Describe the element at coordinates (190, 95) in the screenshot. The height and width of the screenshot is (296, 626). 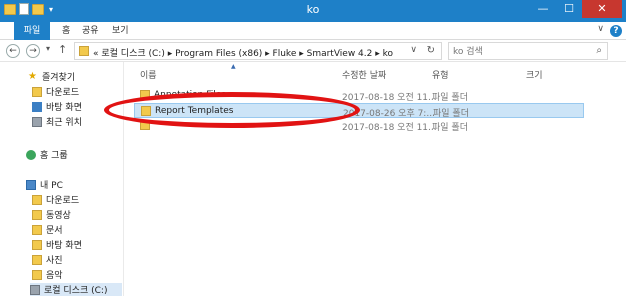
I see `file-name: Annotation Files` at that location.